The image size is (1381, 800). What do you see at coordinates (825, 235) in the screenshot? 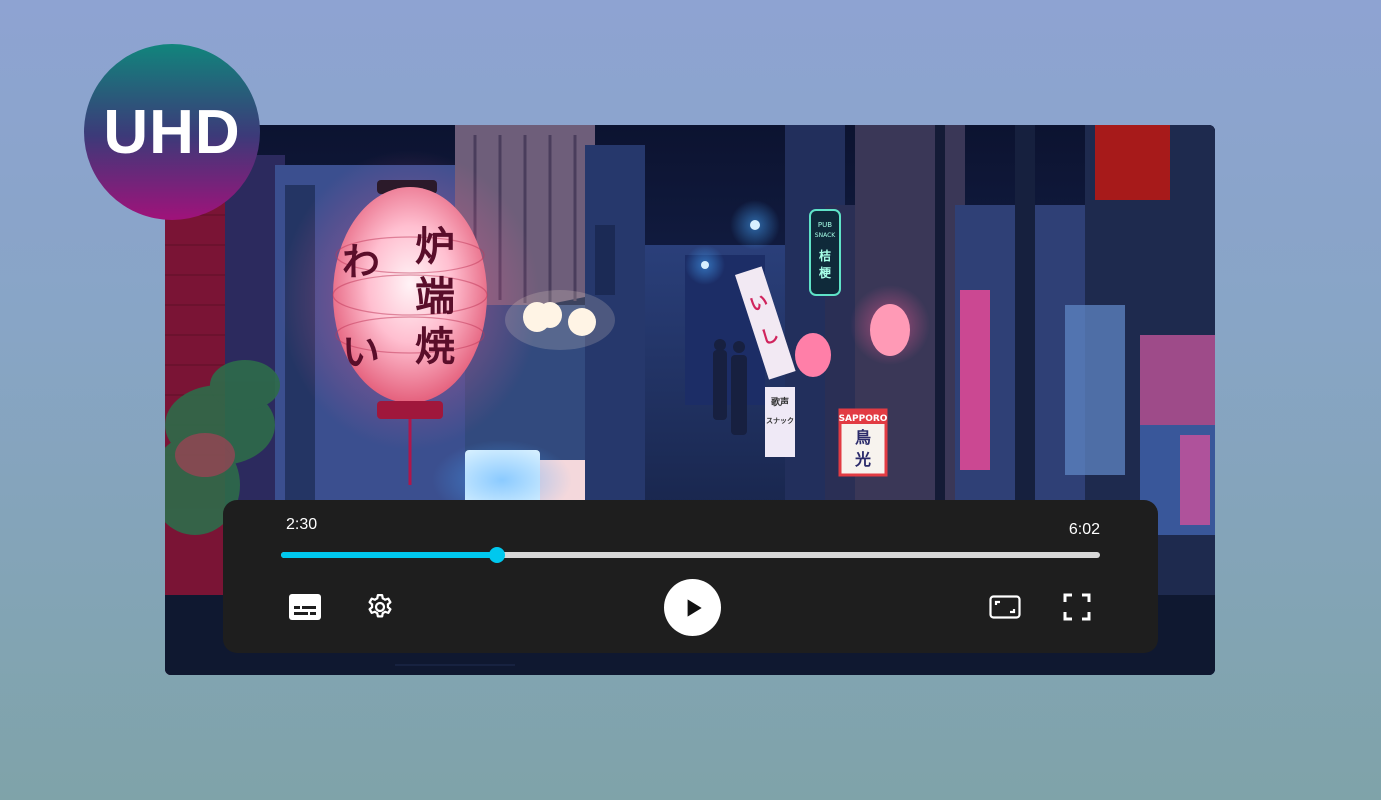
I see `svg-text: SNACK` at bounding box center [825, 235].